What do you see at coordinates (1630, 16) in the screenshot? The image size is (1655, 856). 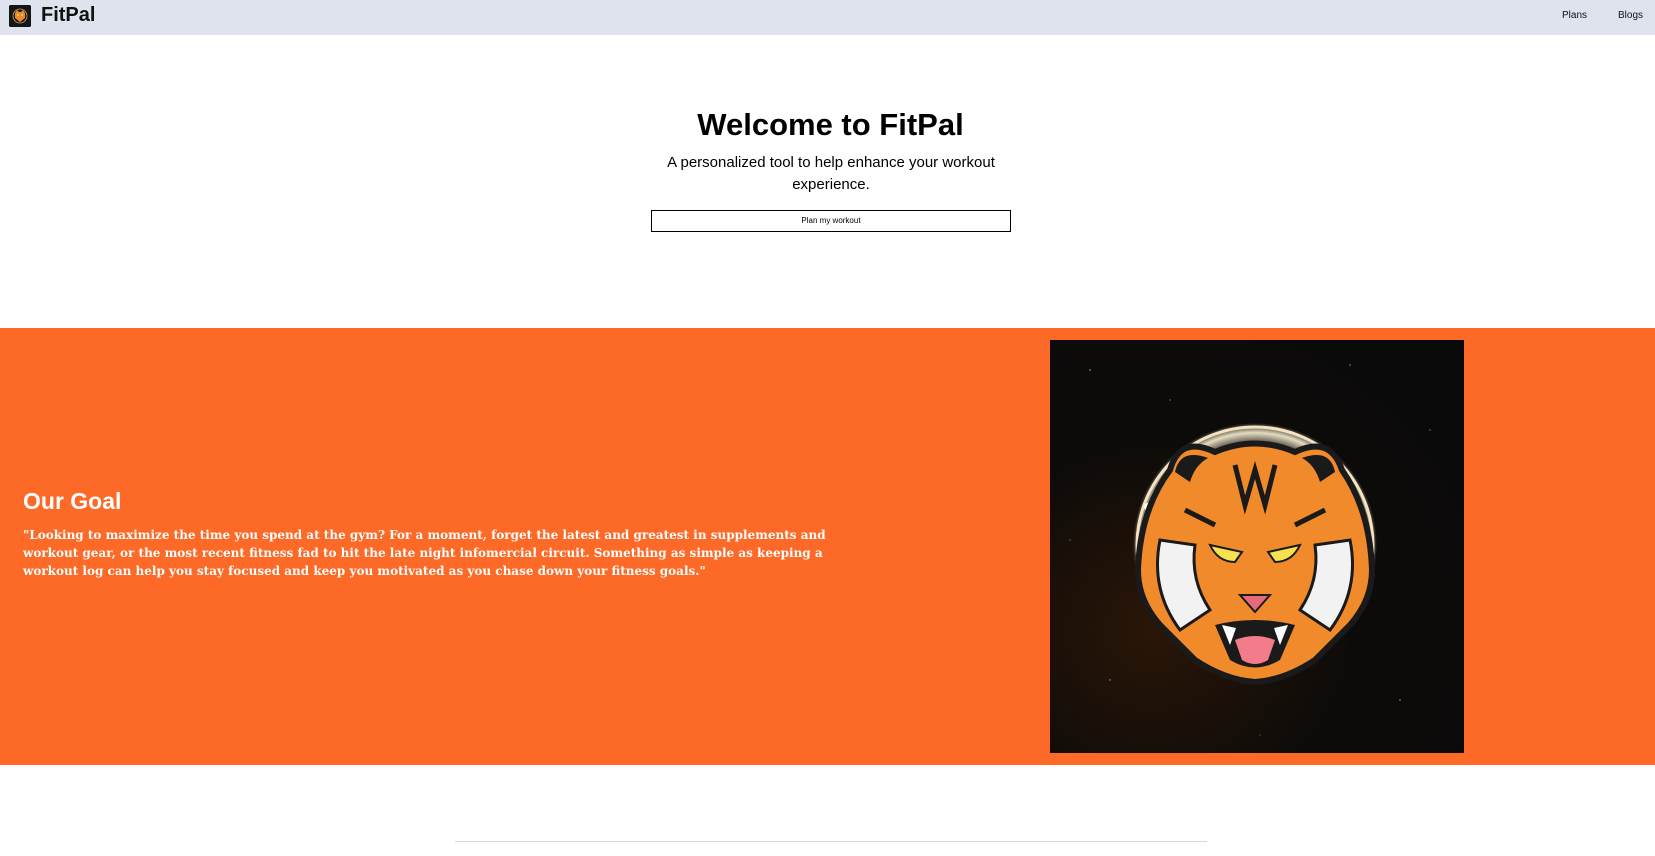 I see `nav-link-blogs: Blogs` at bounding box center [1630, 16].